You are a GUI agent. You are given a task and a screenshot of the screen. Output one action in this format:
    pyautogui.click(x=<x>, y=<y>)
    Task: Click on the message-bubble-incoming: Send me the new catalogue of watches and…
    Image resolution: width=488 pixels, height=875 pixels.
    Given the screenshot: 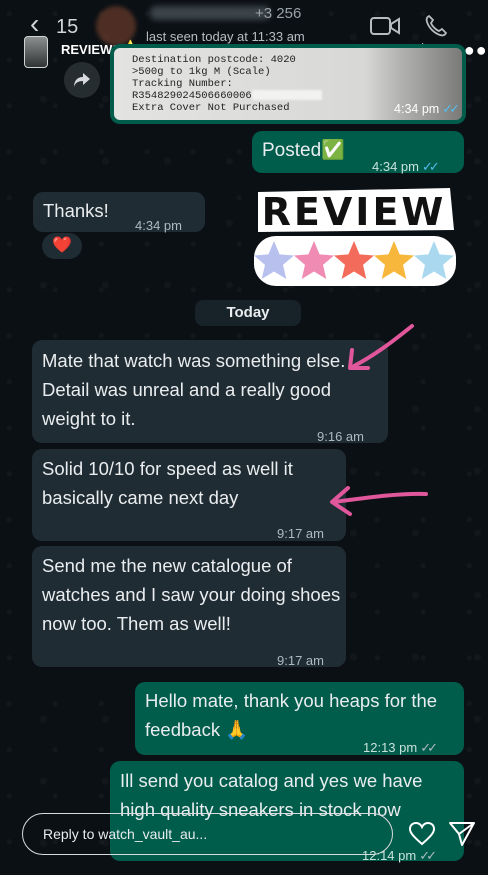 What is the action you would take?
    pyautogui.click(x=189, y=607)
    